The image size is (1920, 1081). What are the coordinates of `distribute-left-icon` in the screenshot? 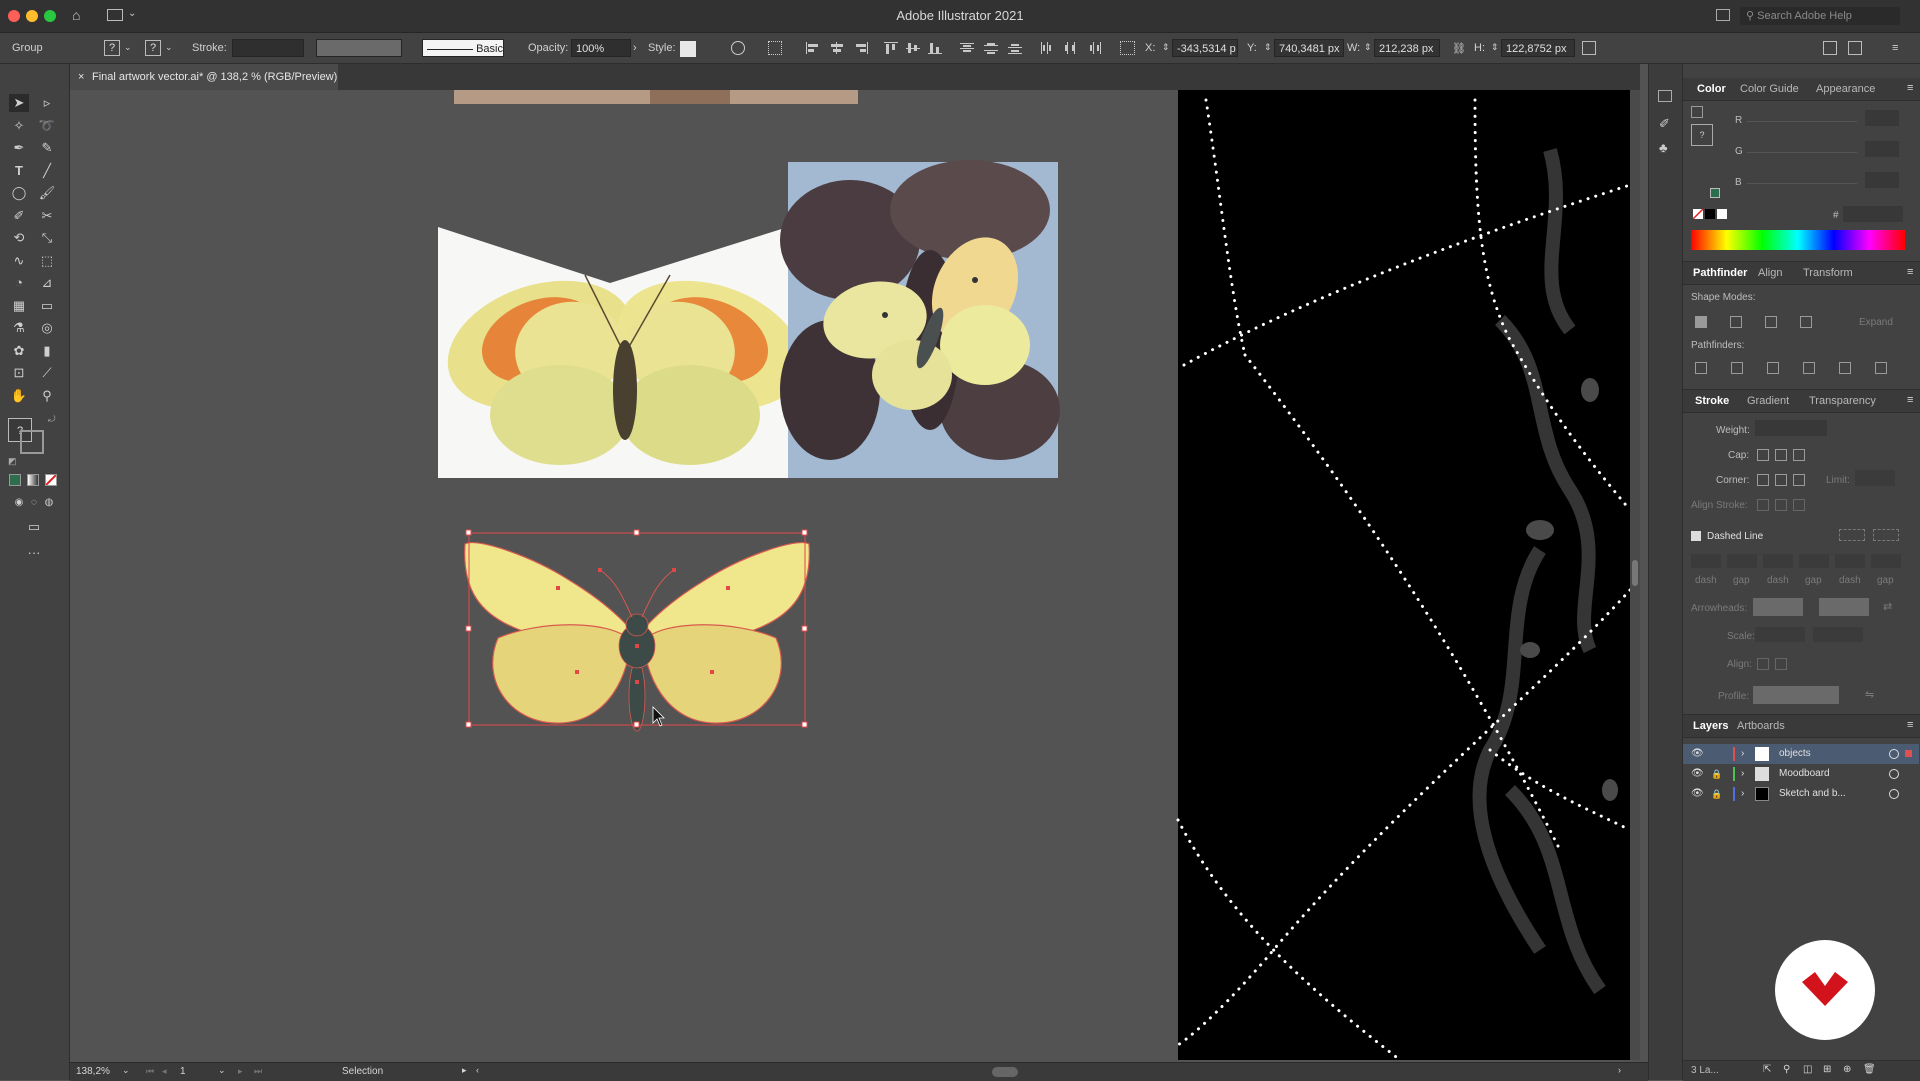 It's located at (1047, 48).